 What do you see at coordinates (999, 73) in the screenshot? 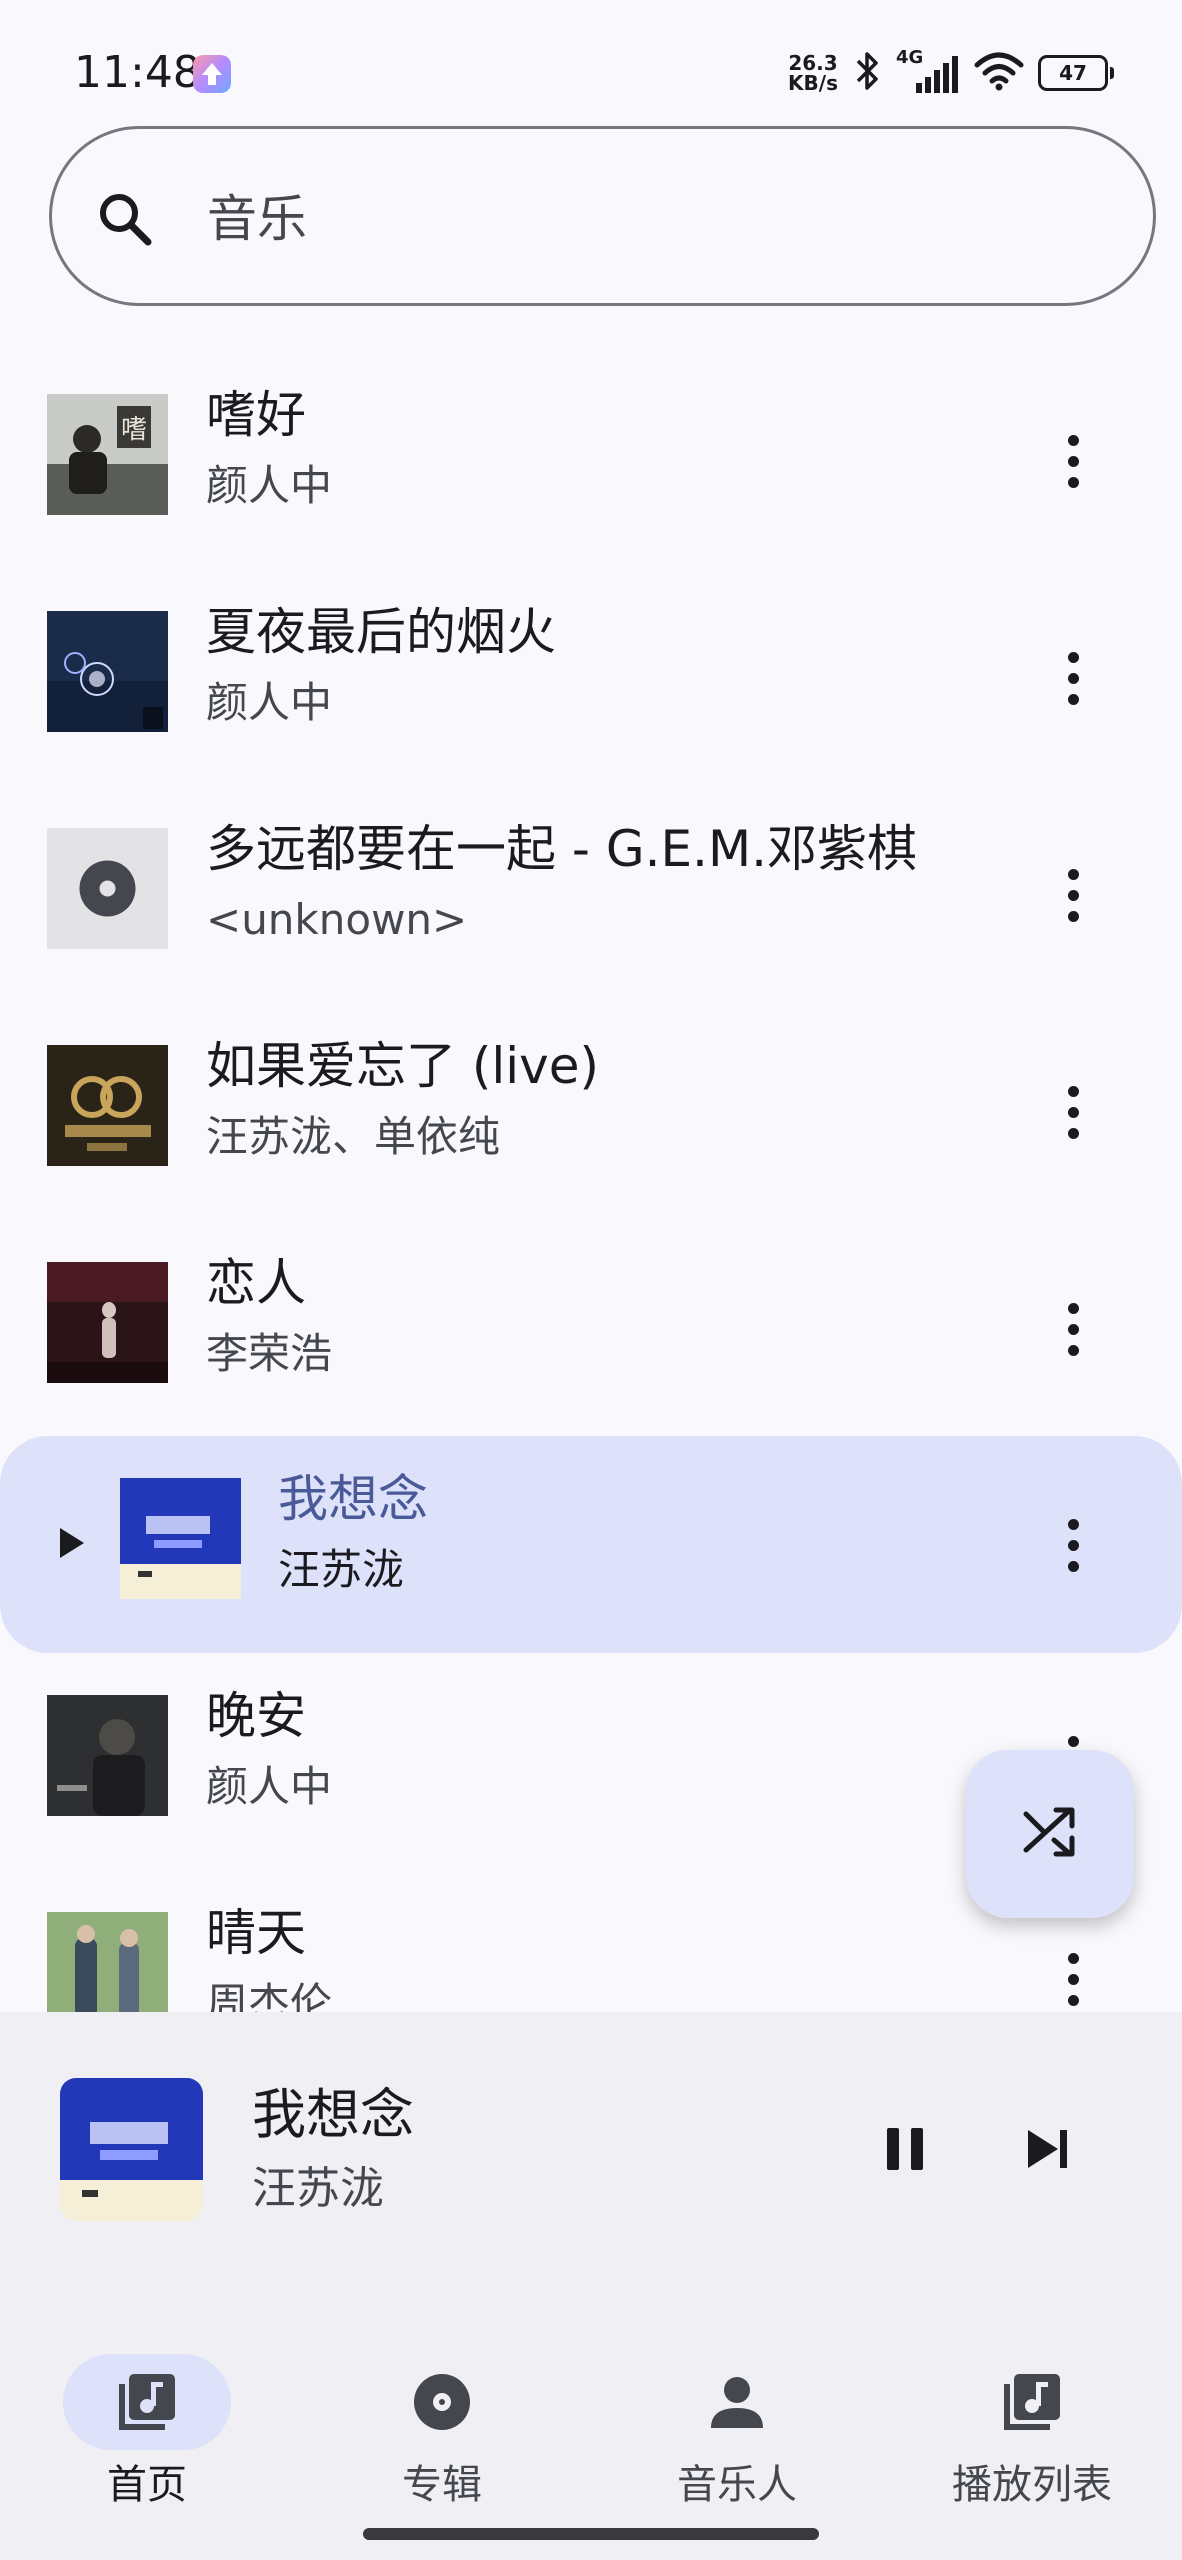
I see `wifi-icon` at bounding box center [999, 73].